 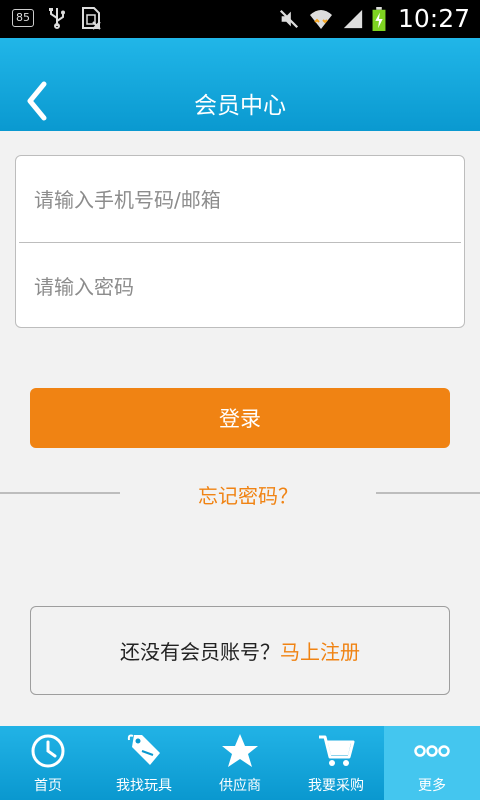 What do you see at coordinates (432, 786) in the screenshot?
I see `nav-label-more: 更多` at bounding box center [432, 786].